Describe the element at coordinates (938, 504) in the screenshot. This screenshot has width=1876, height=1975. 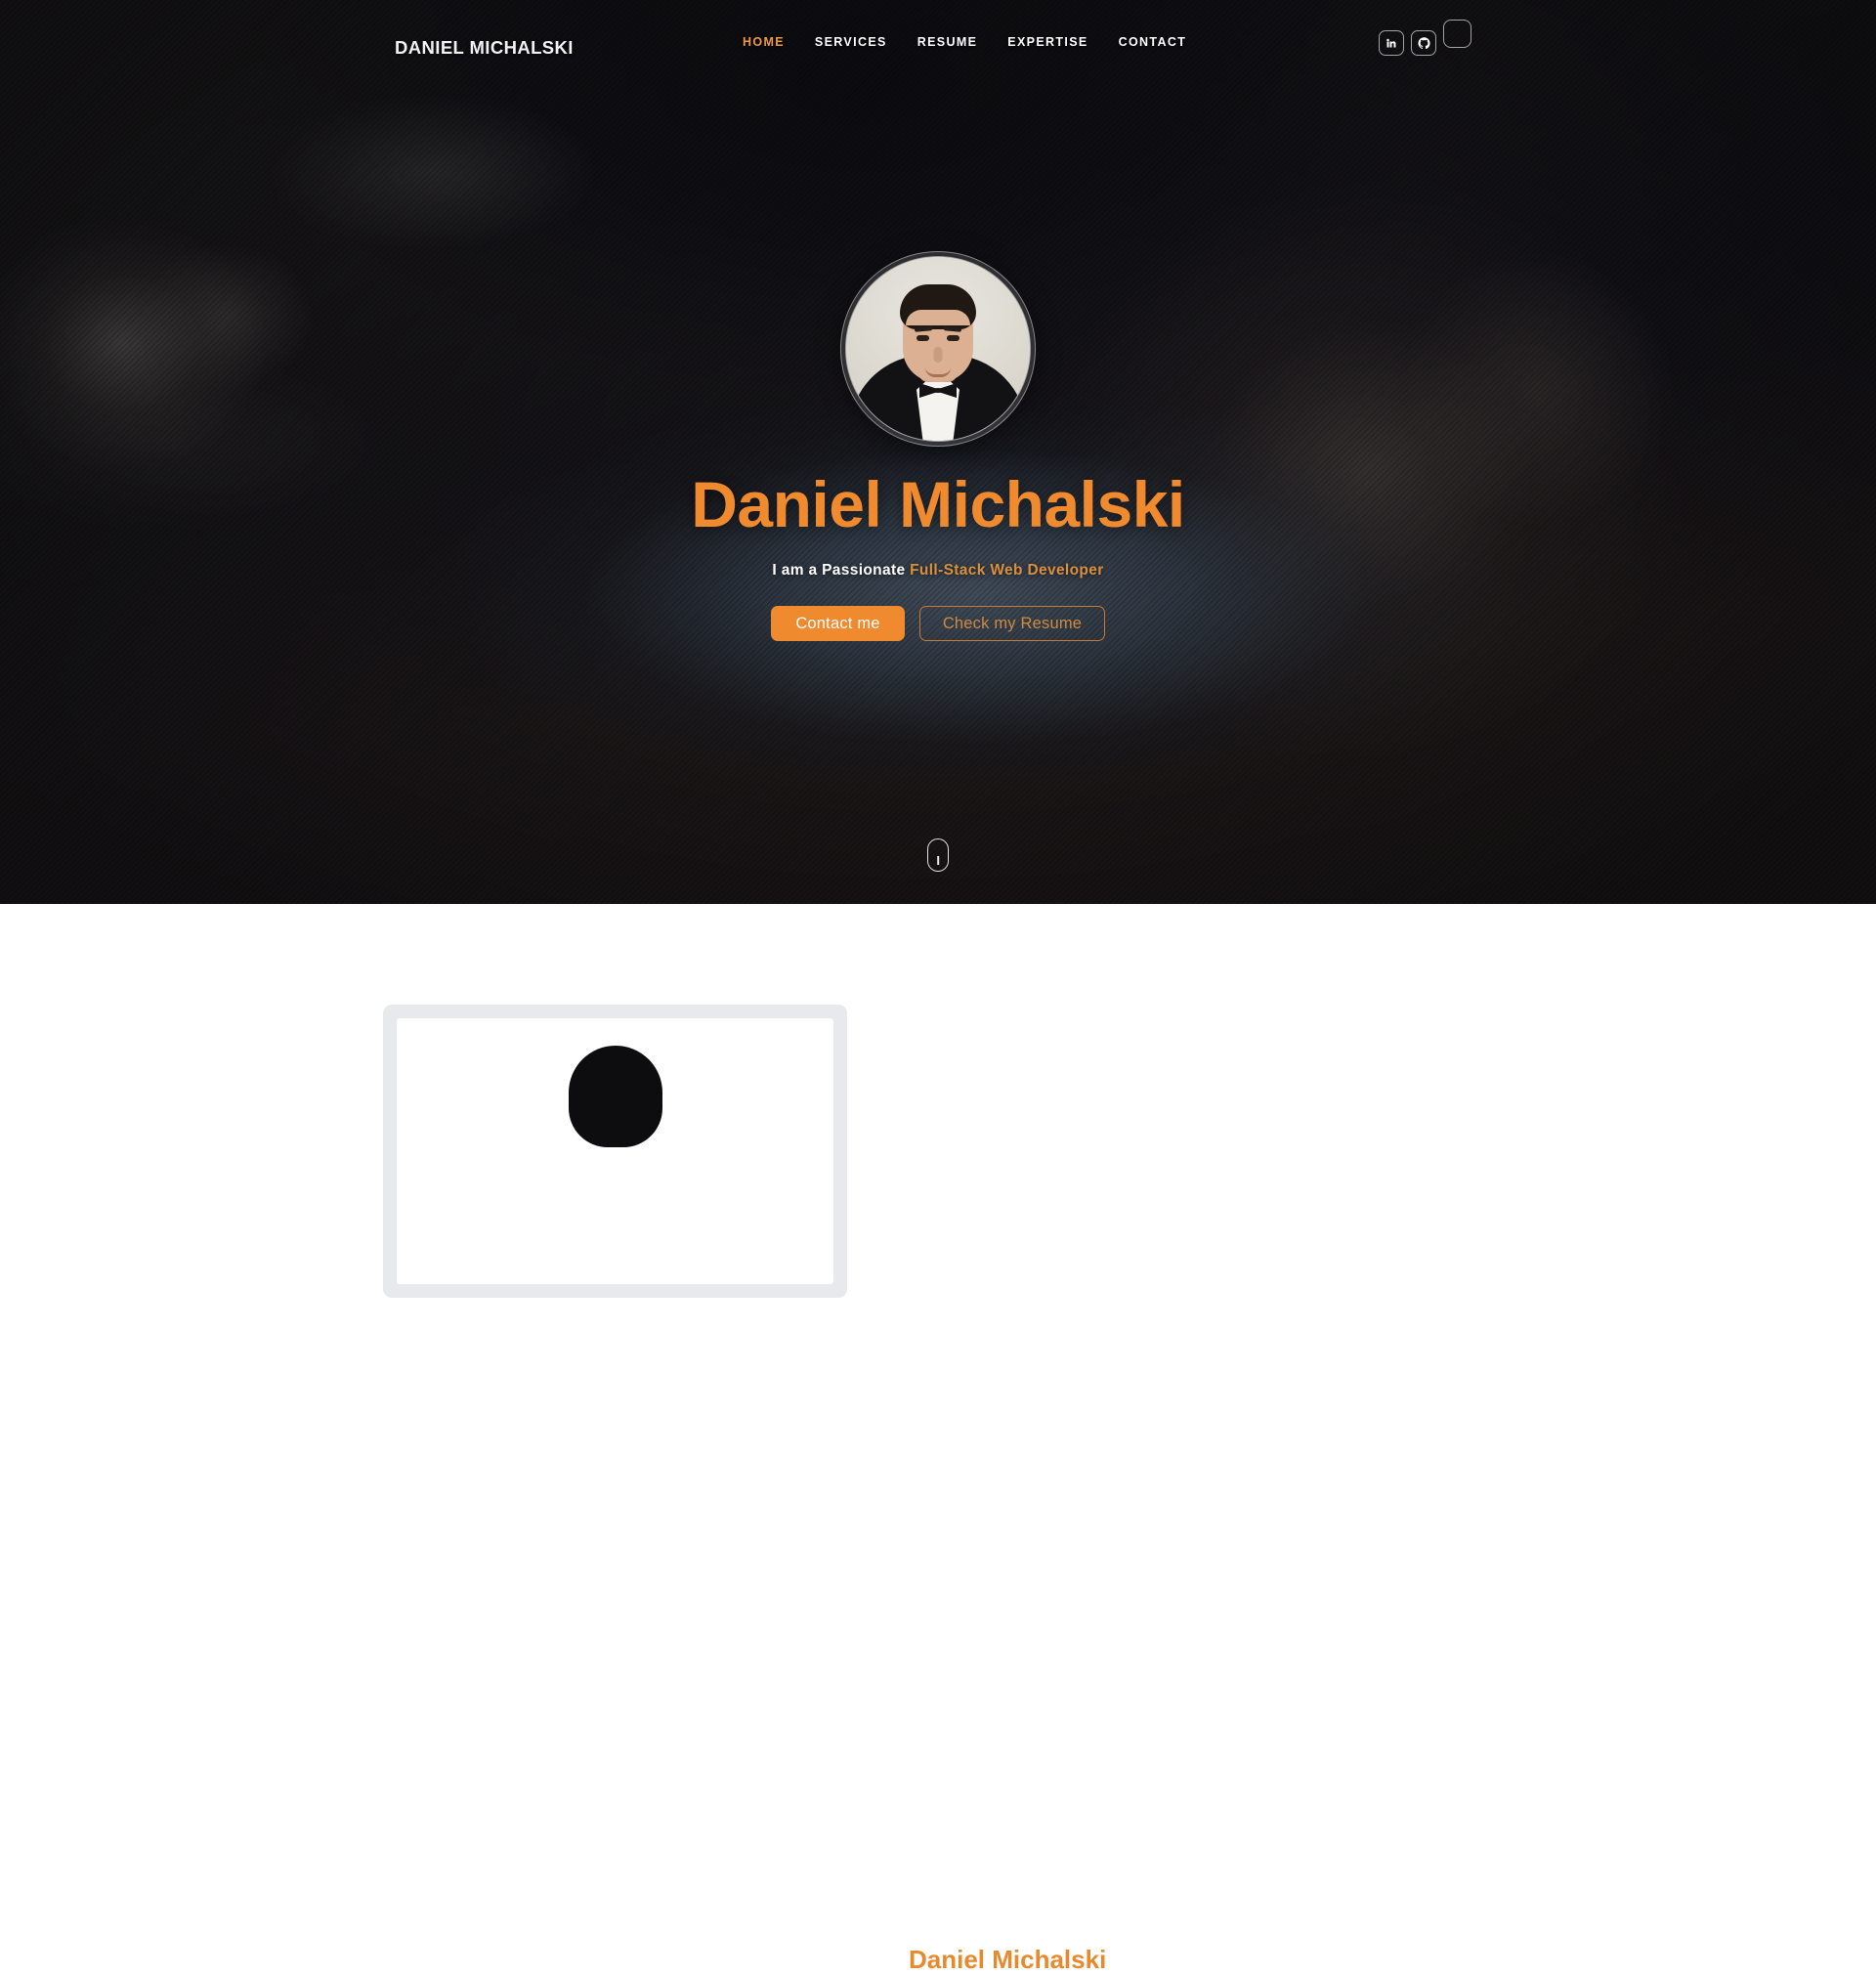
I see `page-title: Daniel Michalski` at that location.